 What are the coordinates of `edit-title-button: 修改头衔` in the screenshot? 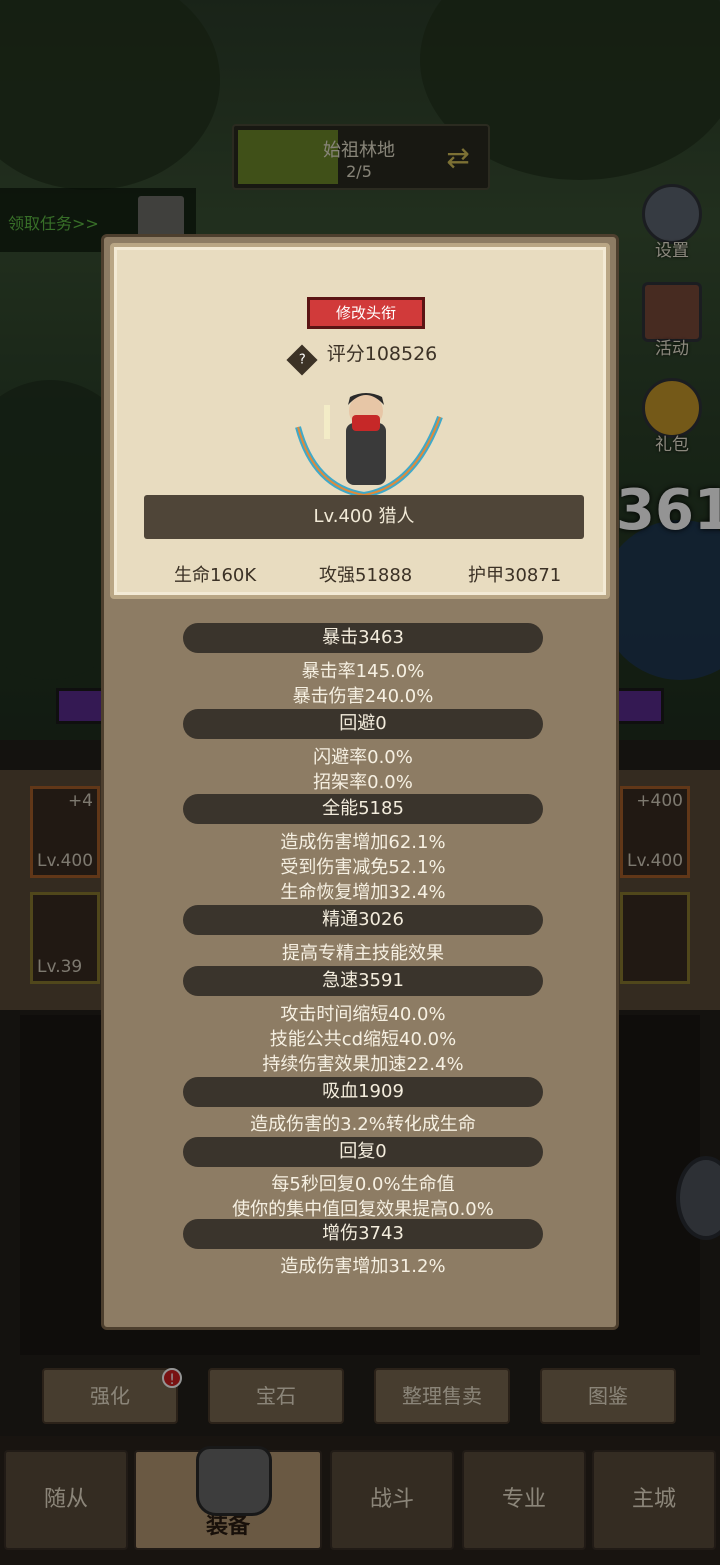 It's located at (366, 313).